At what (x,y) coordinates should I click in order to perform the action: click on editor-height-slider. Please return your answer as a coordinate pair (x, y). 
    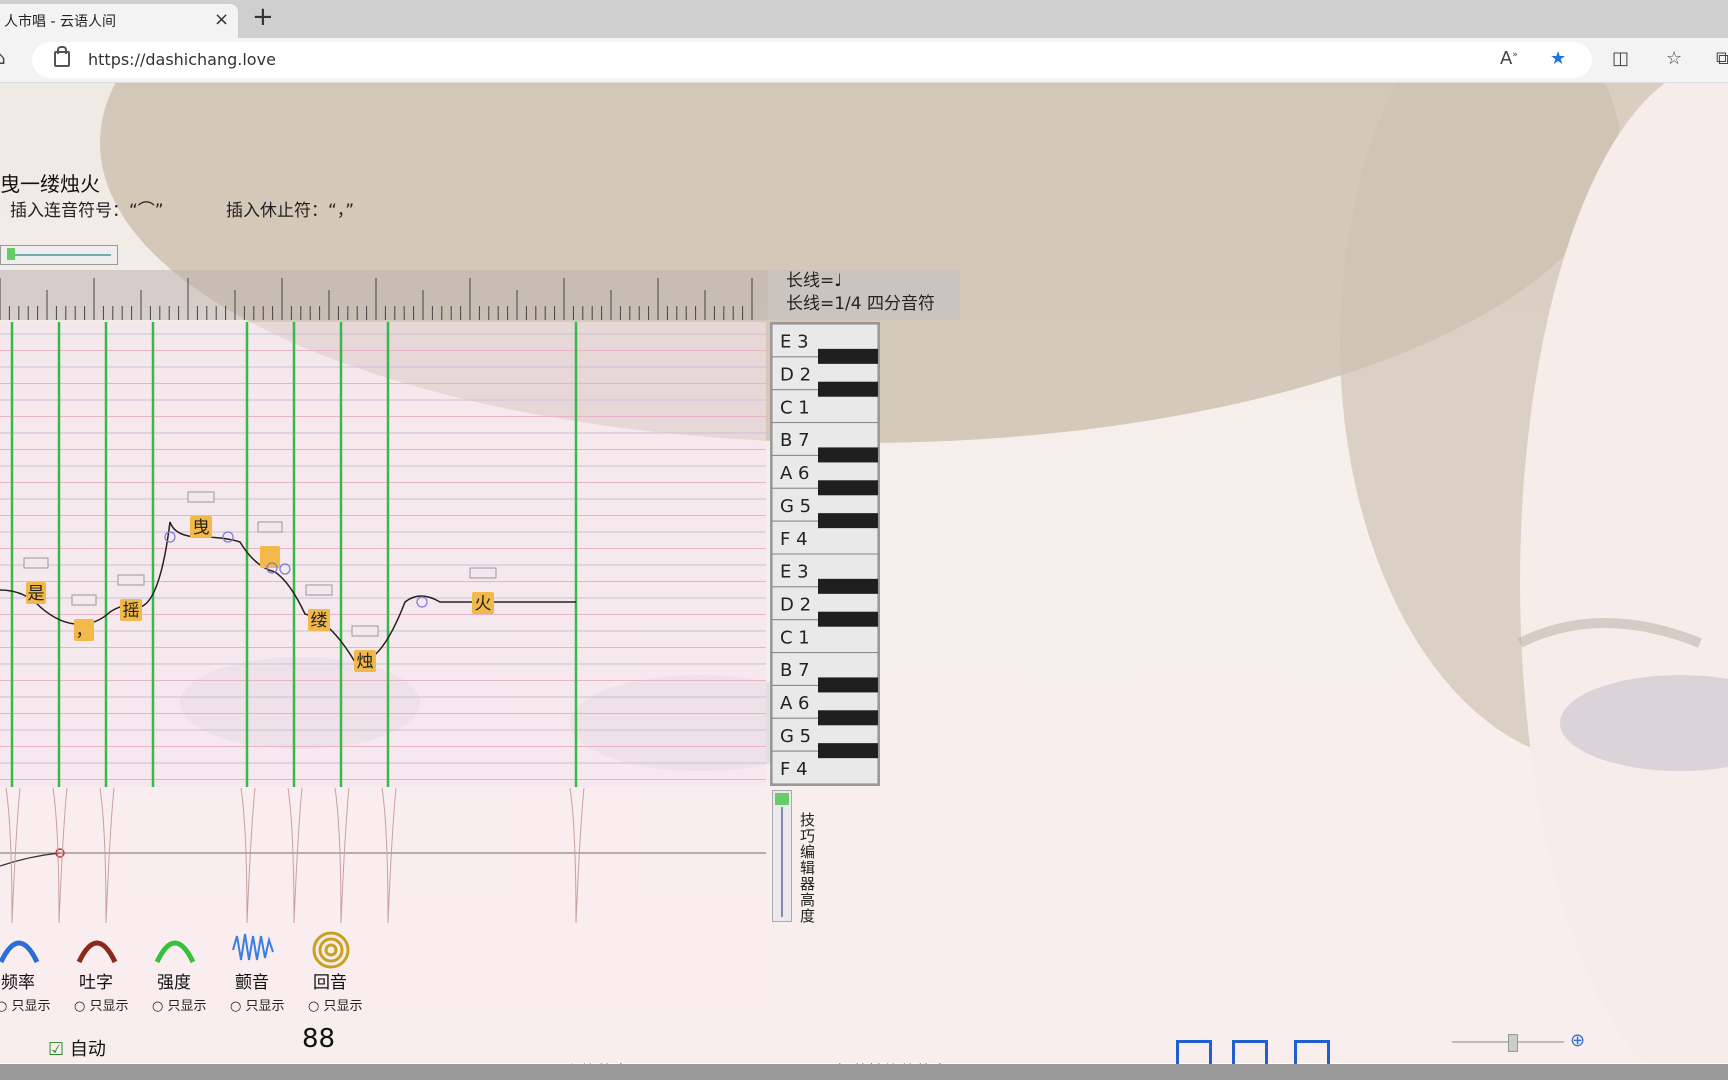
    Looking at the image, I should click on (782, 856).